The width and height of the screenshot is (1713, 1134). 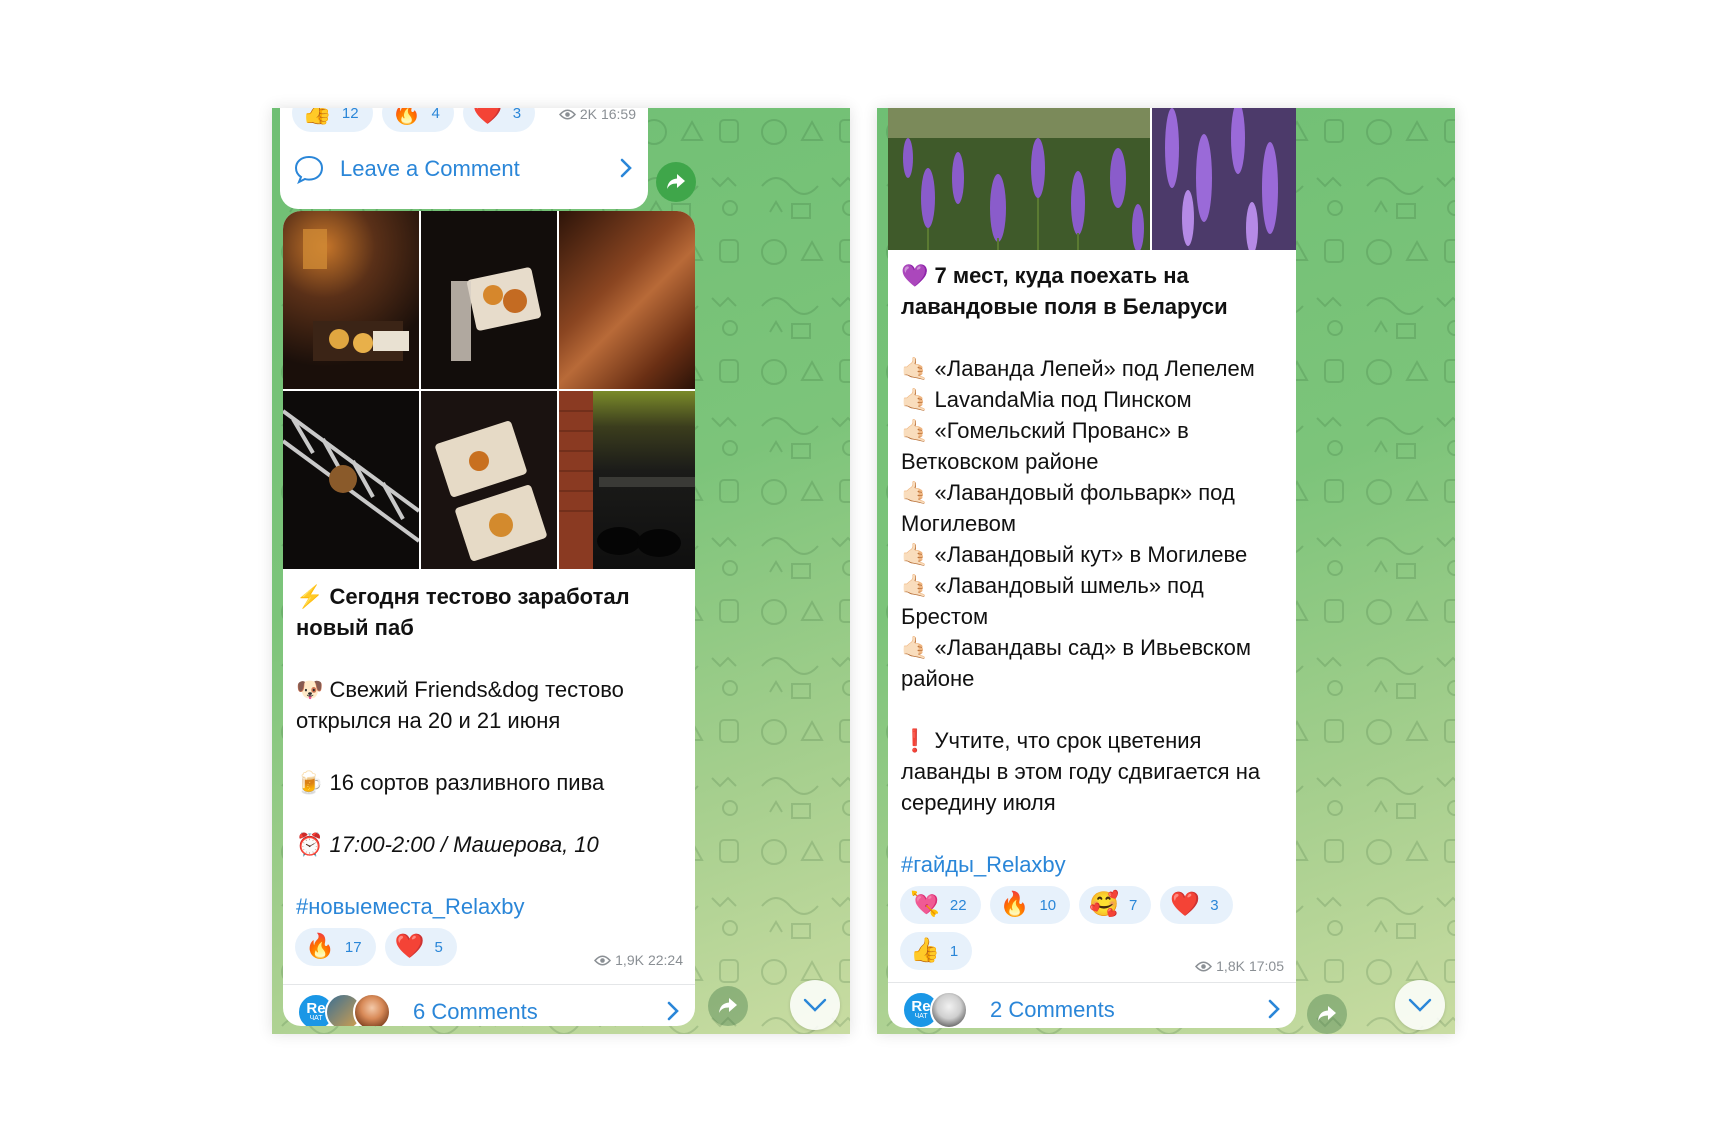 What do you see at coordinates (627, 480) in the screenshot?
I see `photo-bar-counter` at bounding box center [627, 480].